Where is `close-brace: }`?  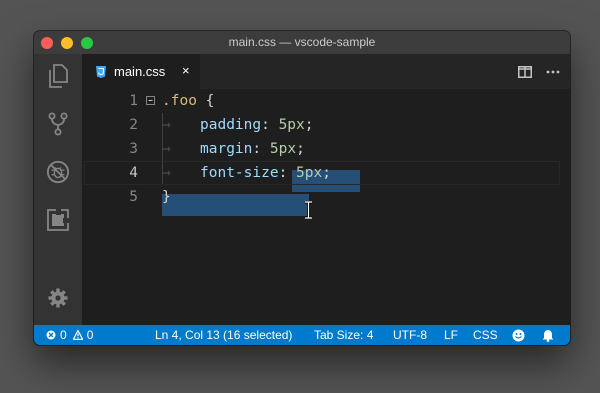 close-brace: } is located at coordinates (166, 197).